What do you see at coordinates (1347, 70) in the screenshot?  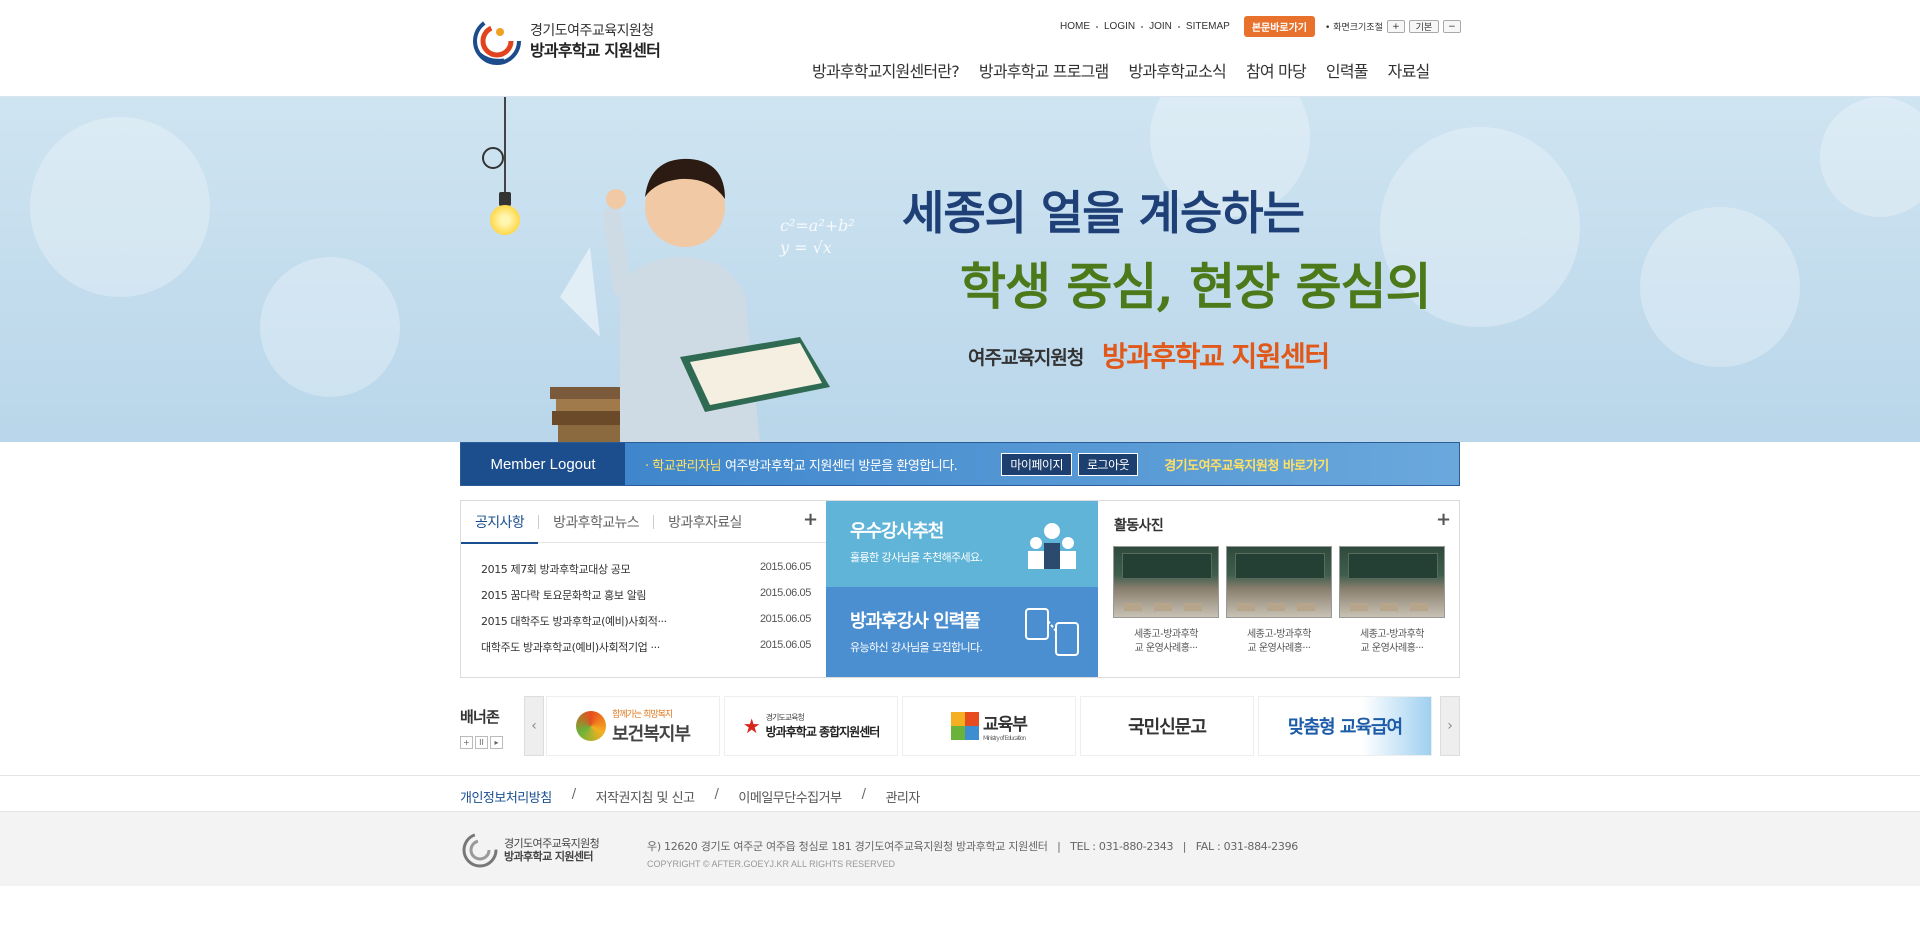 I see `nav-talent-pool: 인력풀` at bounding box center [1347, 70].